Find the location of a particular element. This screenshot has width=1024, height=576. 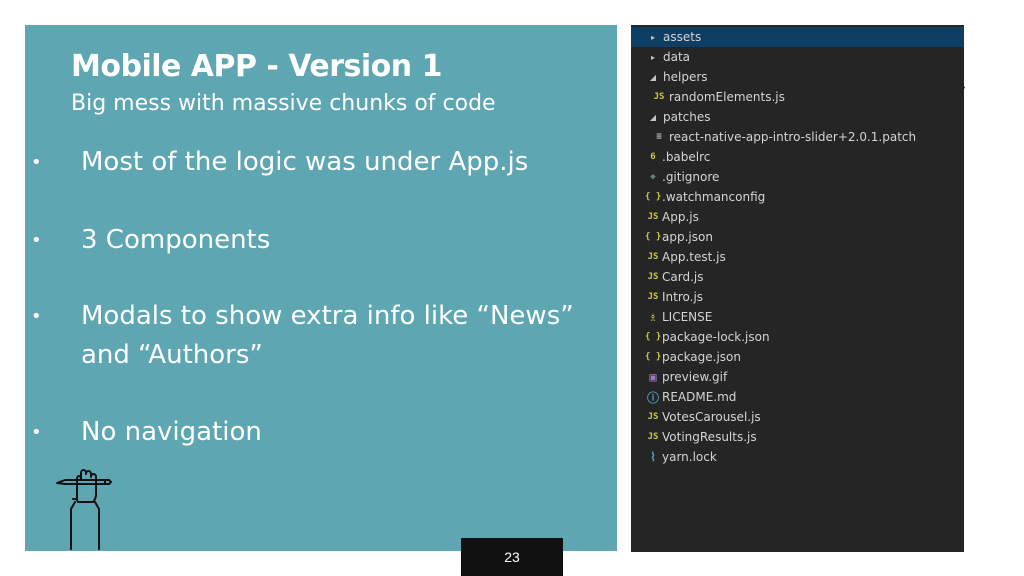

babel-file-icon: 6 is located at coordinates (653, 157).